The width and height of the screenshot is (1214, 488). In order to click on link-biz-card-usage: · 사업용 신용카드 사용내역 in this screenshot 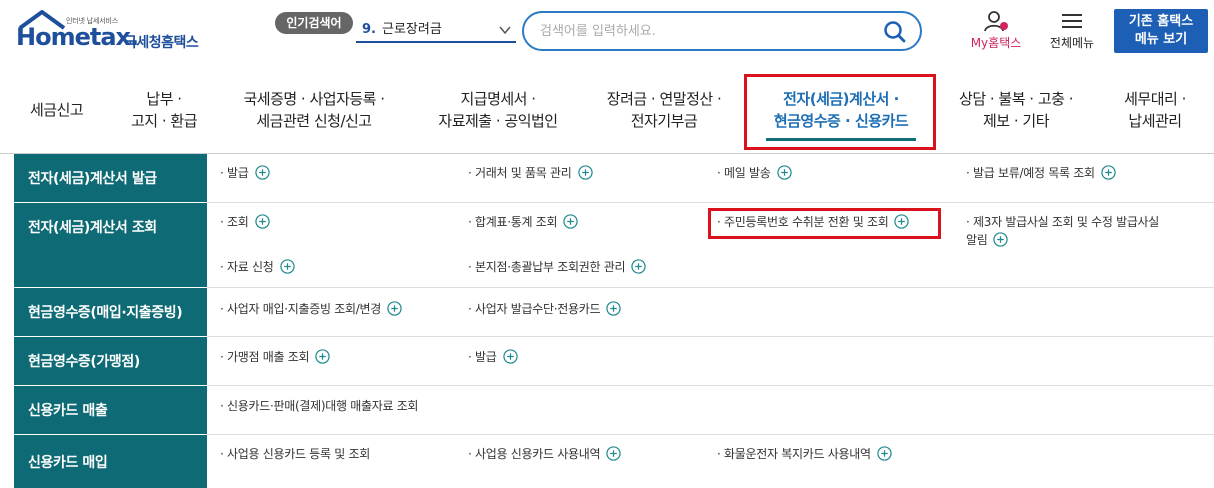, I will do `click(544, 454)`.